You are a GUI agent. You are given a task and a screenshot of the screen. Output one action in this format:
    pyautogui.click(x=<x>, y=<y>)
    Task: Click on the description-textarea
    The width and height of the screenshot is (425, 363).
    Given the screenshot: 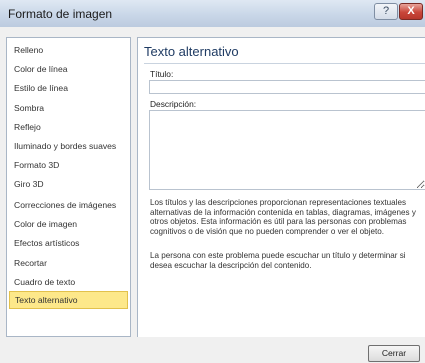 What is the action you would take?
    pyautogui.click(x=287, y=150)
    